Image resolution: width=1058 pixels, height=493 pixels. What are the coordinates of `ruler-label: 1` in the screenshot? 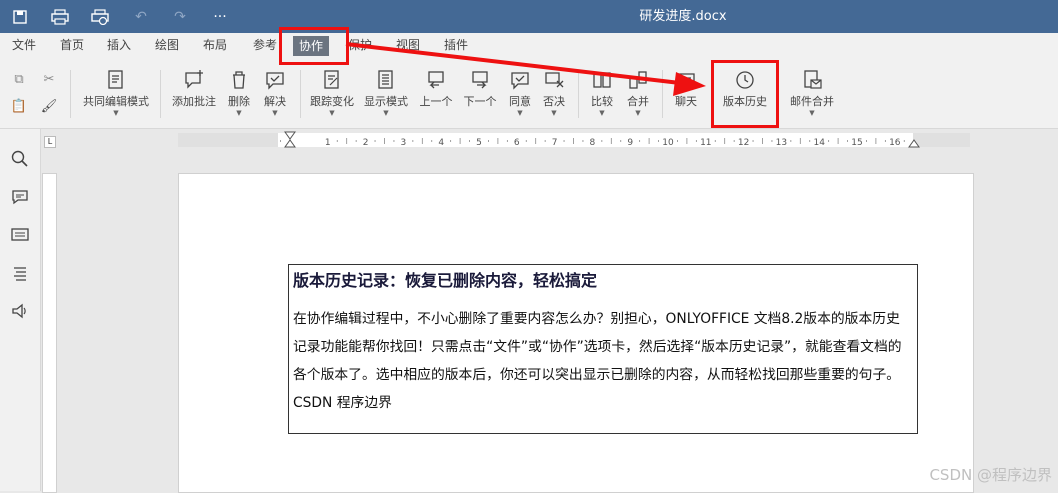 It's located at (328, 143).